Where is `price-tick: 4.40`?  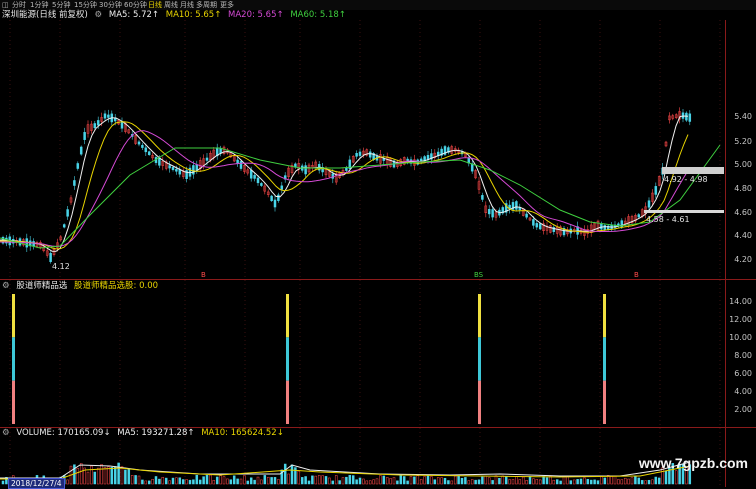
price-tick: 4.40 is located at coordinates (743, 235).